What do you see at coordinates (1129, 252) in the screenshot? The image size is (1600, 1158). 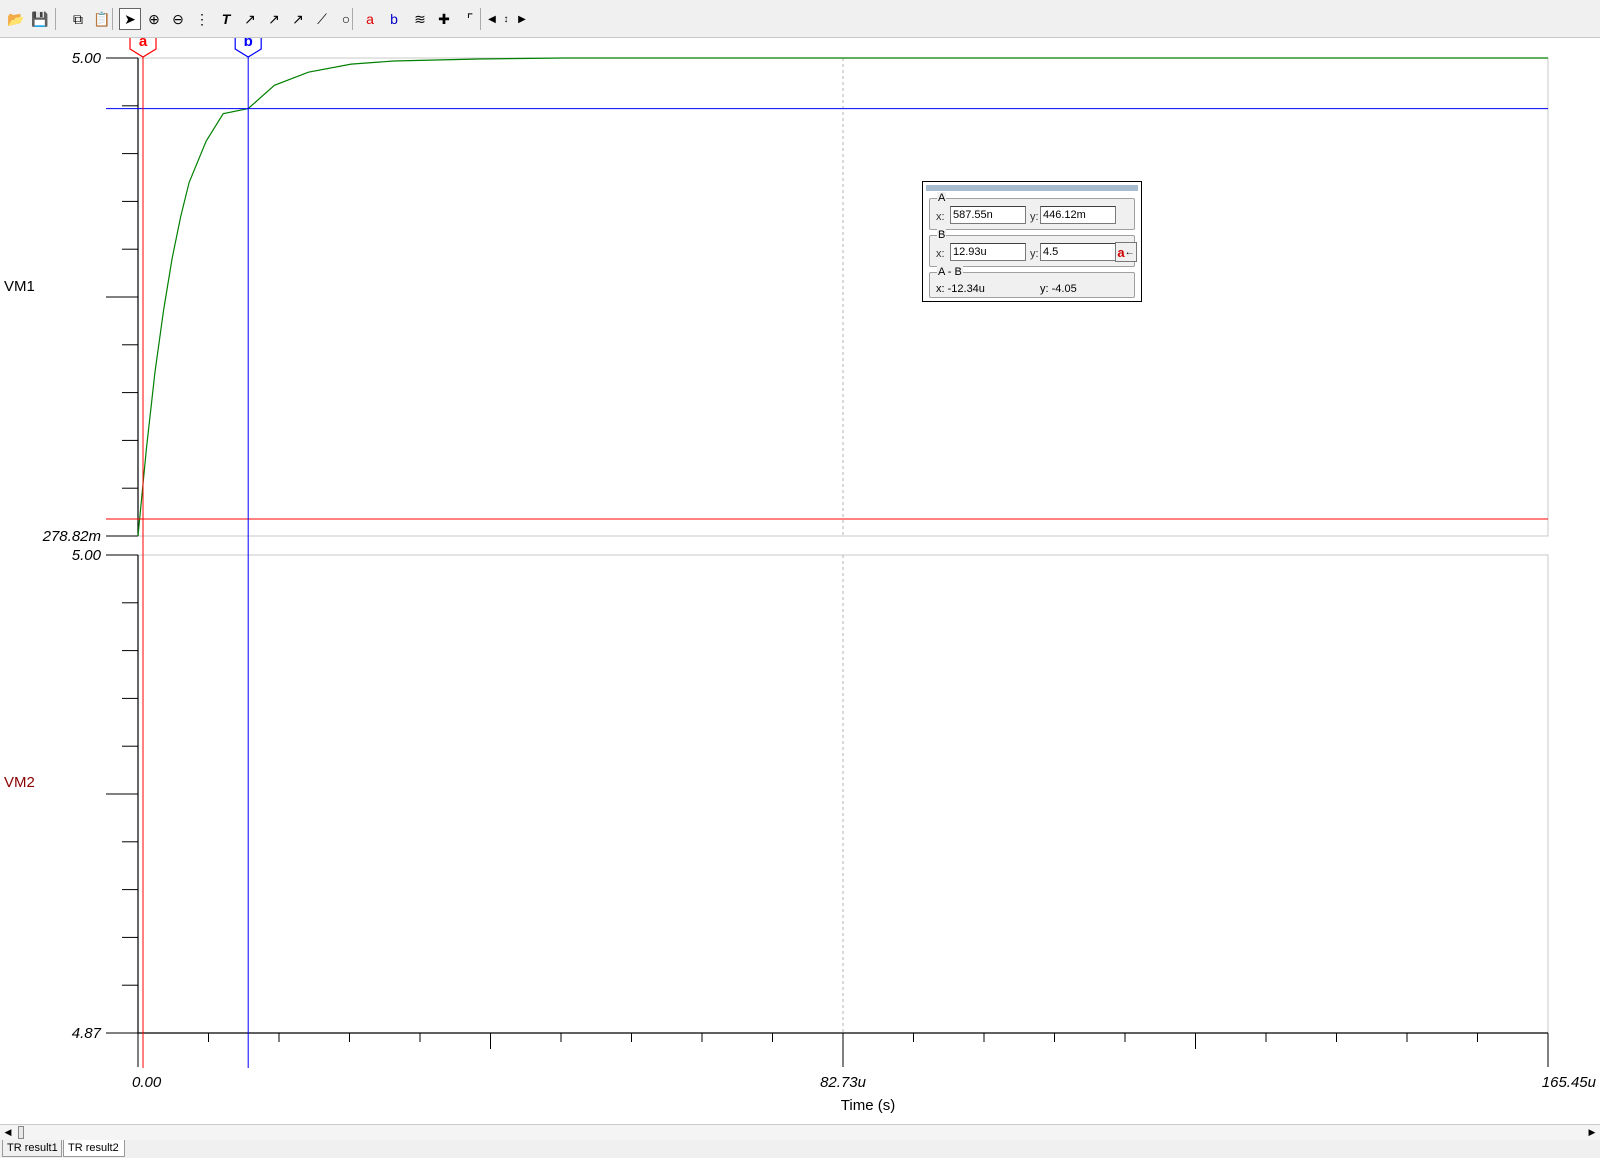 I see `arrow-left-icon: ←` at bounding box center [1129, 252].